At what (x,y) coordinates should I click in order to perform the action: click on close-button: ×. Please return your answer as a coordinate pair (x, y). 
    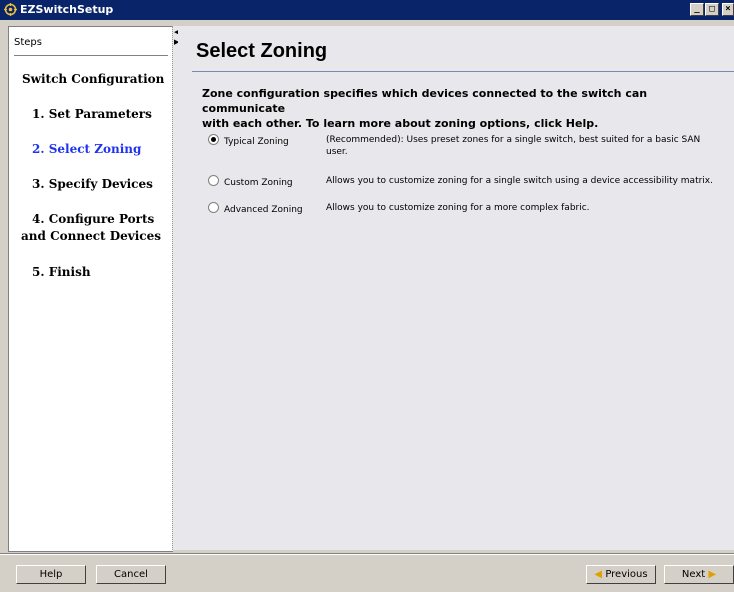
    Looking at the image, I should click on (728, 9).